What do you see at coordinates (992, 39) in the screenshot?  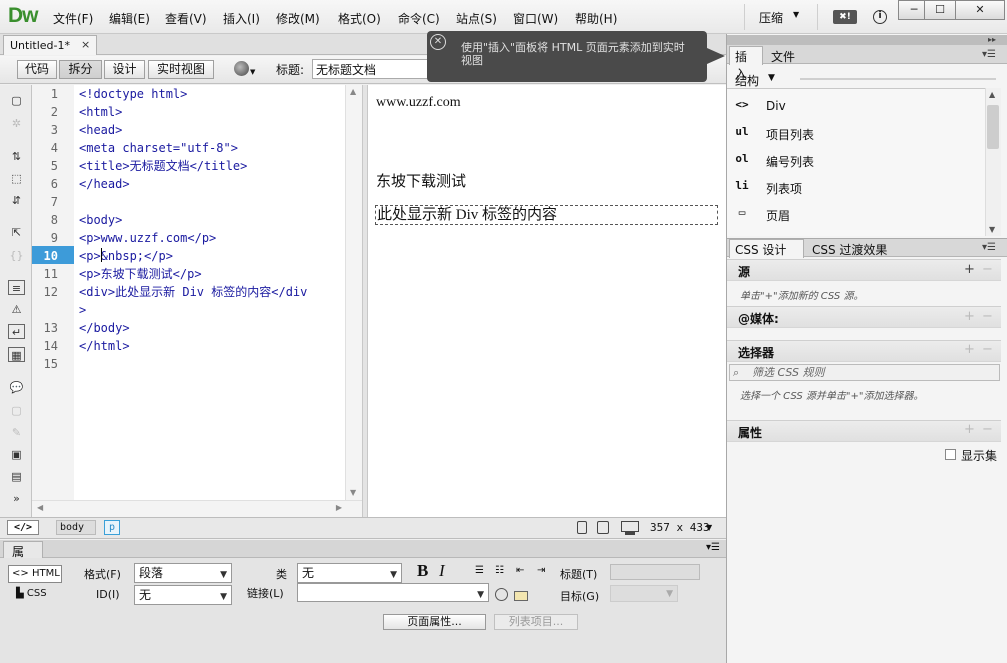 I see `collapse-panels-icon: ▸▸` at bounding box center [992, 39].